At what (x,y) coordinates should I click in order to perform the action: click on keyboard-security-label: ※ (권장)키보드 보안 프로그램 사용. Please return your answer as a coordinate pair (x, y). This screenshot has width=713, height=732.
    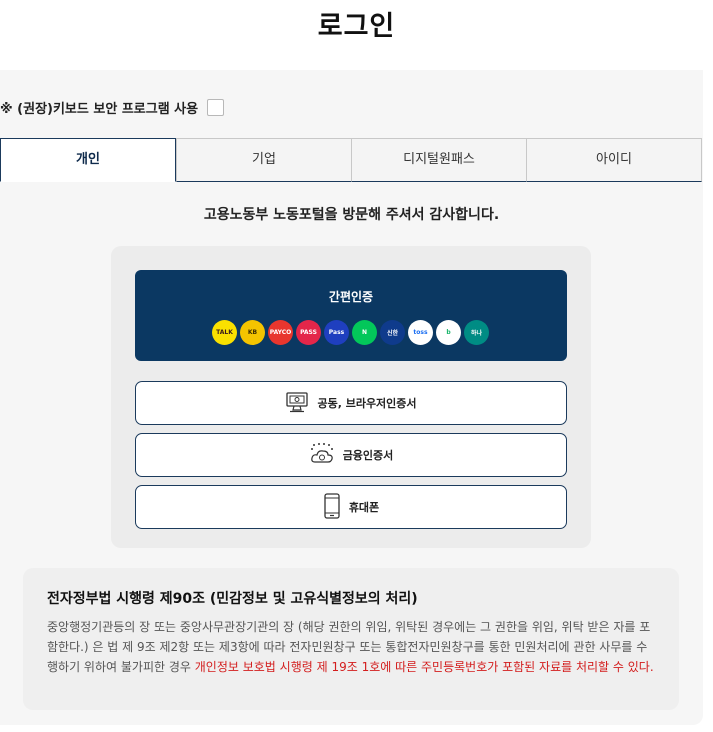
    Looking at the image, I should click on (99, 109).